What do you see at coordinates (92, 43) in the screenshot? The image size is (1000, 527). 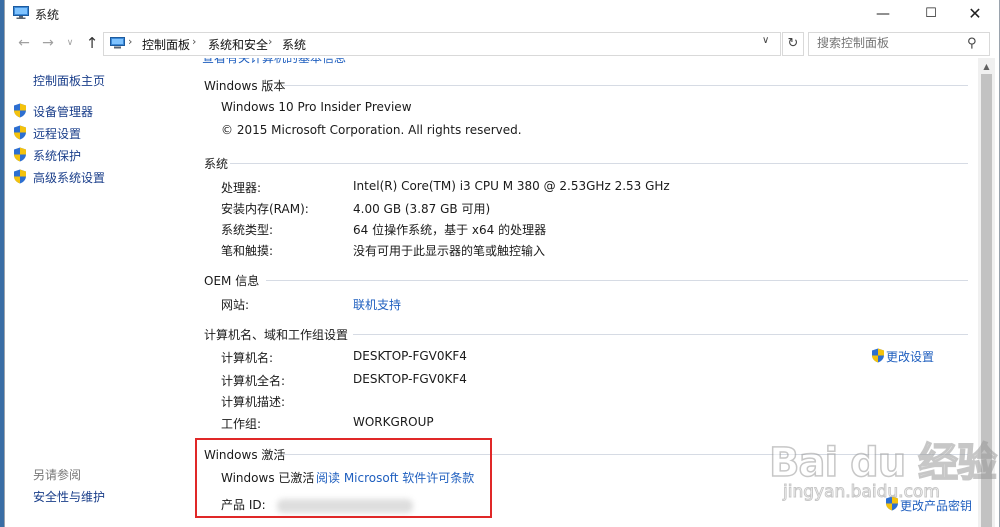 I see `up-arrow-icon: ↑` at bounding box center [92, 43].